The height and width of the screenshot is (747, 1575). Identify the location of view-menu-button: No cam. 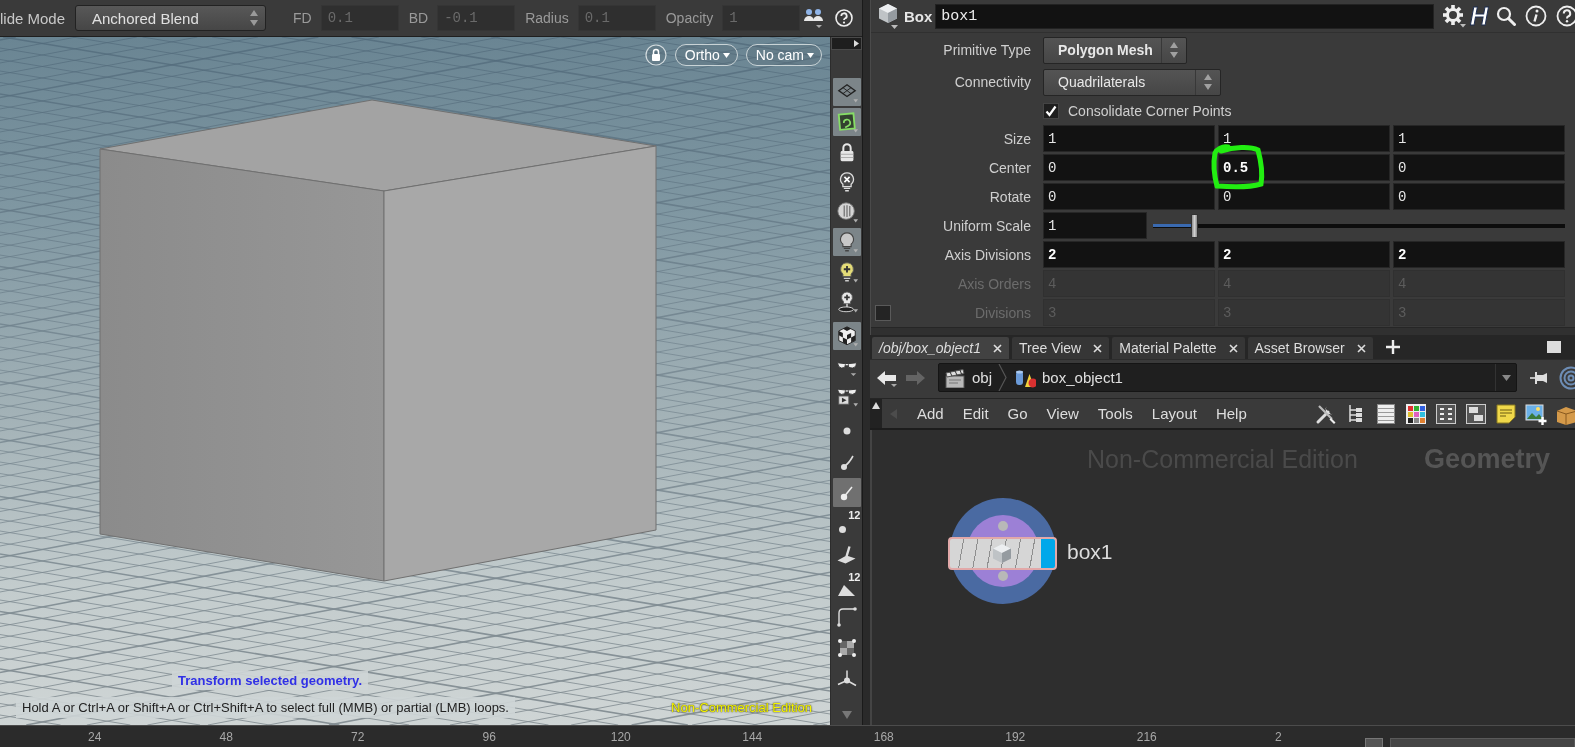
(783, 55).